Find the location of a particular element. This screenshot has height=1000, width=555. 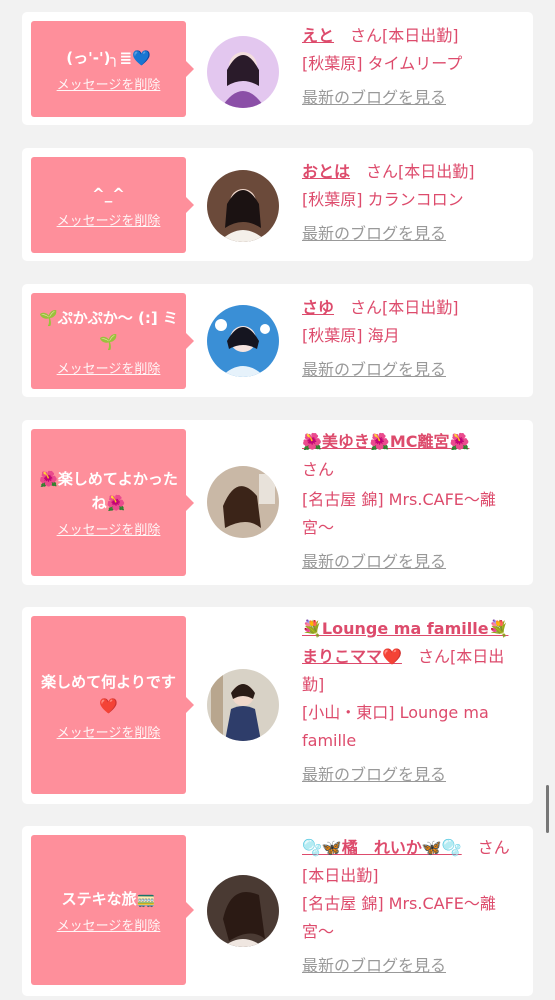

cast-info: えと さん[本日出勤] [秋葉原] タイムリープ 最新のブログを見る is located at coordinates (413, 67).